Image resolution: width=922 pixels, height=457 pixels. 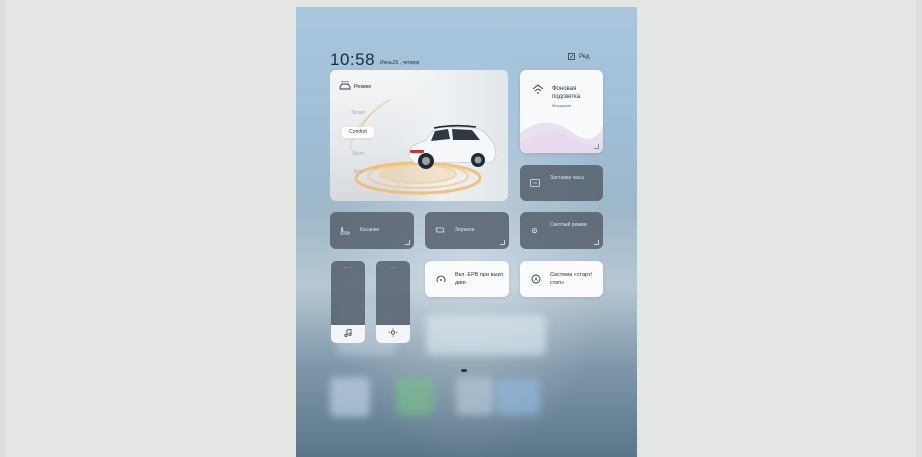 What do you see at coordinates (358, 113) in the screenshot?
I see `mode-option-smart: Smart` at bounding box center [358, 113].